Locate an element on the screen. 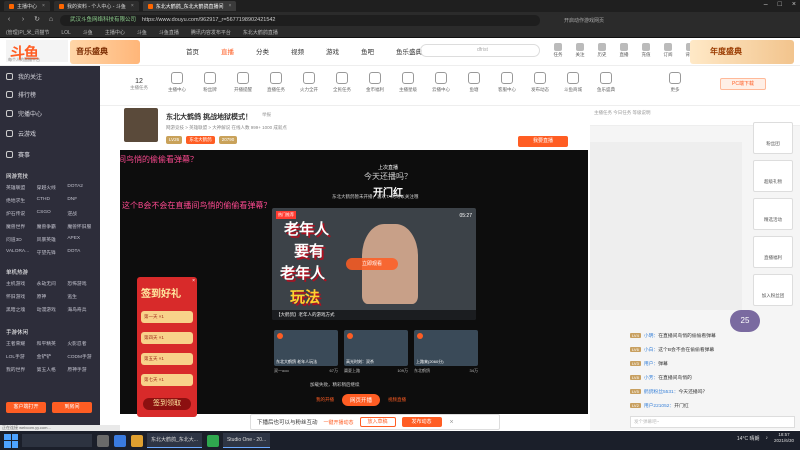  client-open-button: 客户端打开 is located at coordinates (26, 407).